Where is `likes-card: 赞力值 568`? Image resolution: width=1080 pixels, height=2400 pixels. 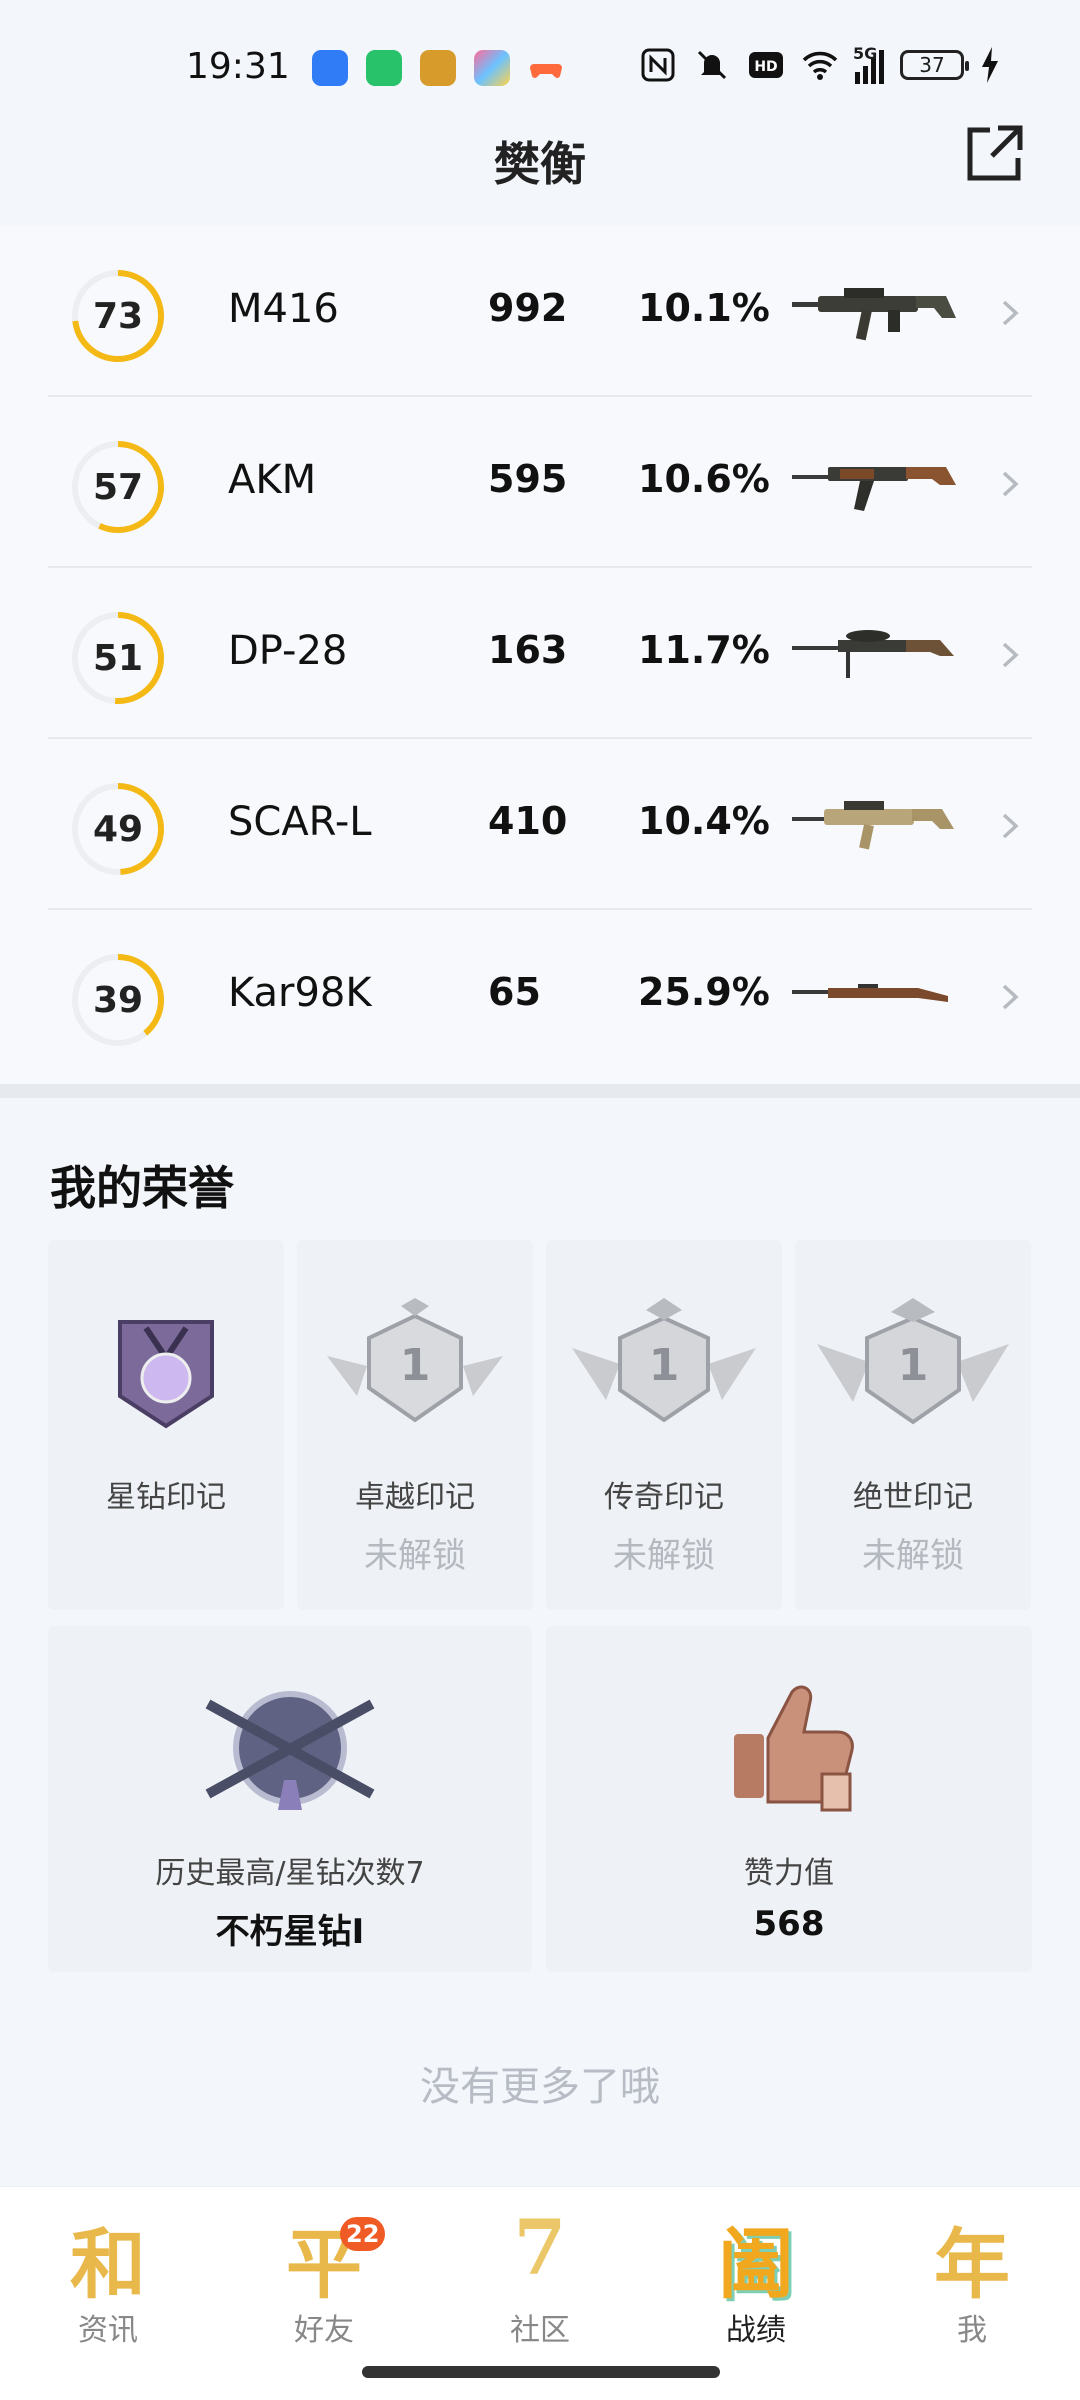
likes-card: 赞力值 568 is located at coordinates (789, 1799).